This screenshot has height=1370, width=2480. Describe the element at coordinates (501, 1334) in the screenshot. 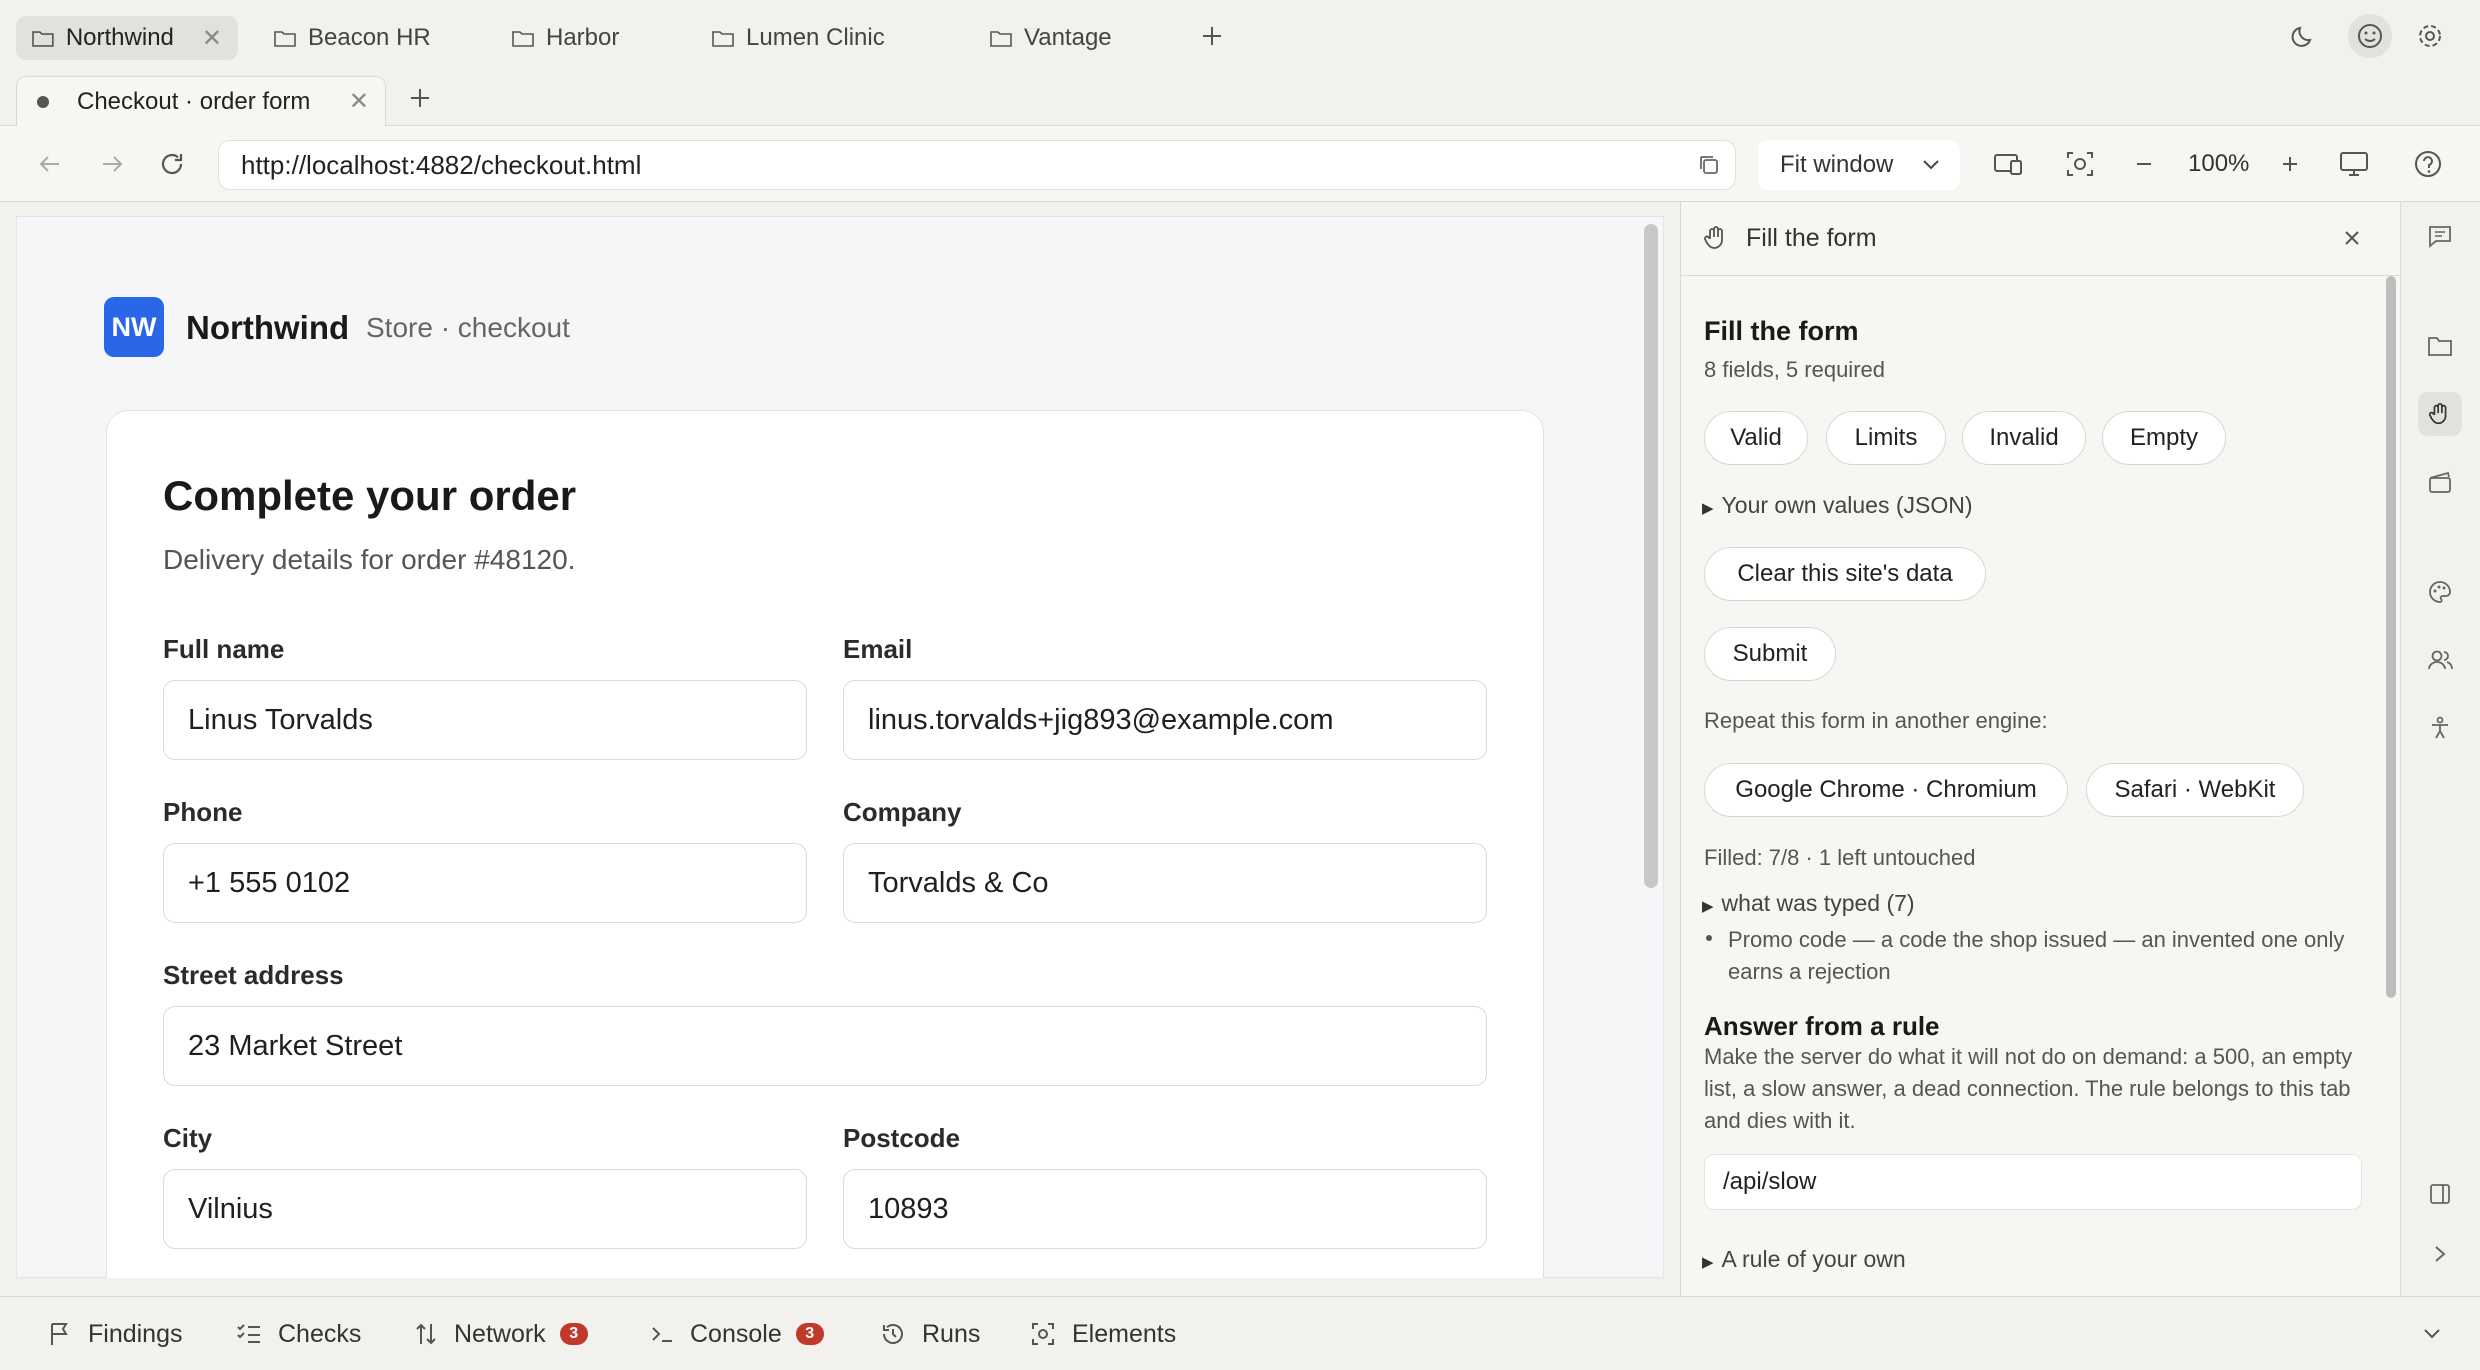

I see `tab-network: Network 3` at that location.